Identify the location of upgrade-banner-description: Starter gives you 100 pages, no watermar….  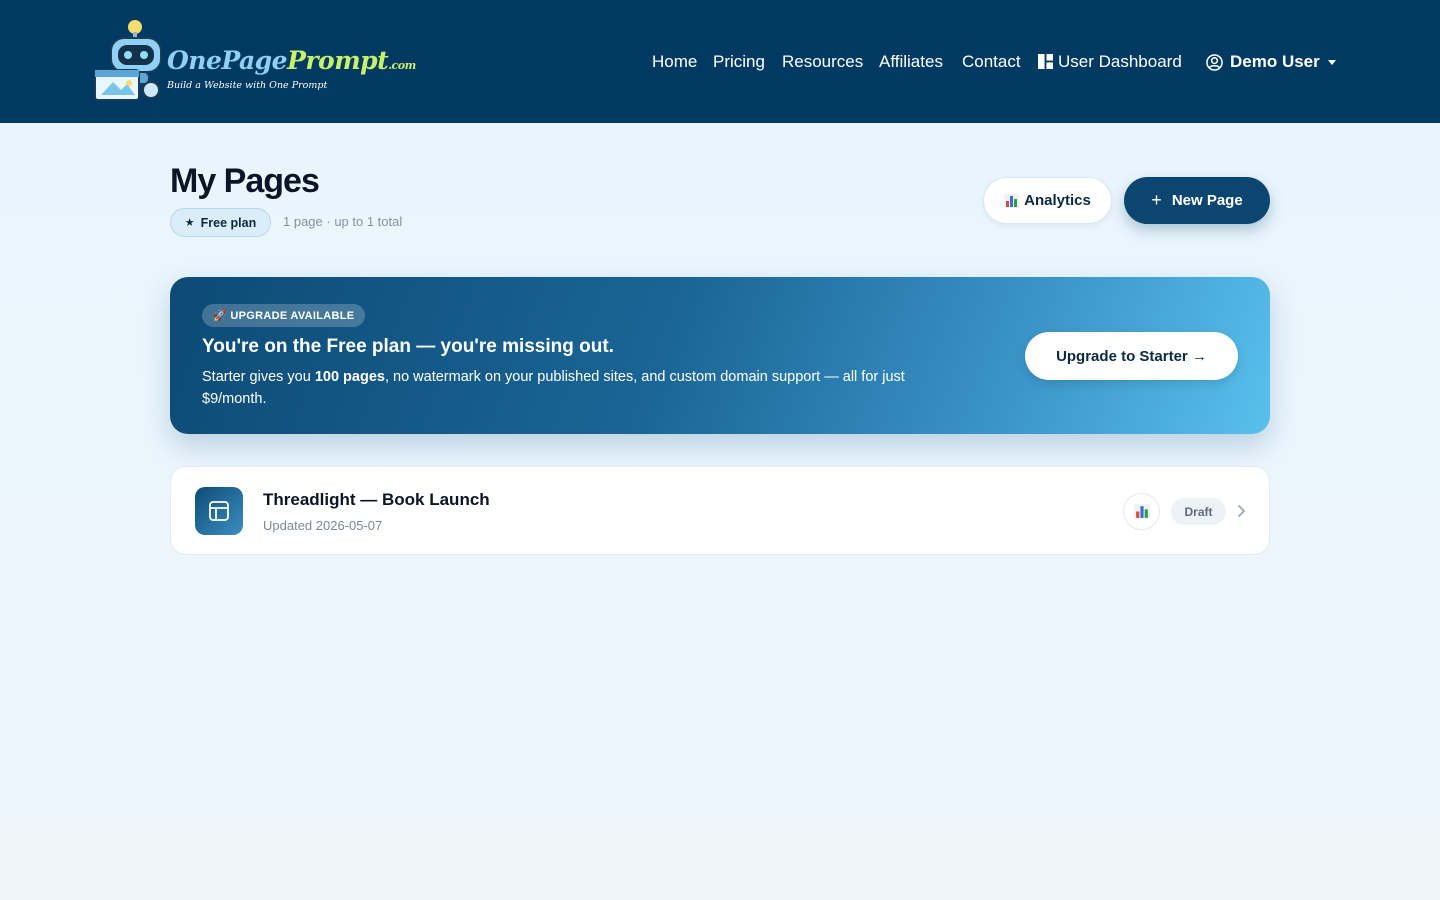
(553, 388).